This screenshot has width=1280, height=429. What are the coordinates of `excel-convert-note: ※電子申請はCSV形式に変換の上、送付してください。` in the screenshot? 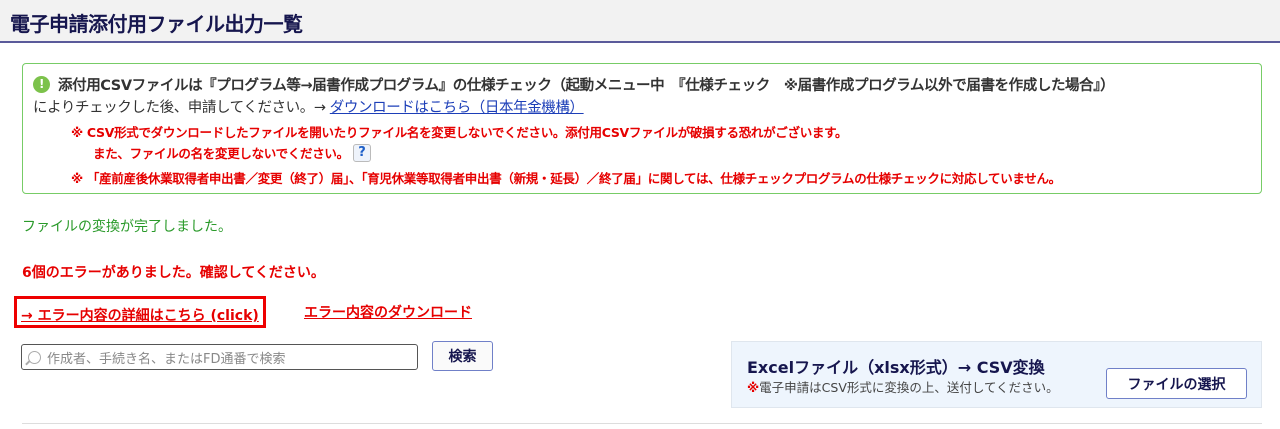 It's located at (903, 386).